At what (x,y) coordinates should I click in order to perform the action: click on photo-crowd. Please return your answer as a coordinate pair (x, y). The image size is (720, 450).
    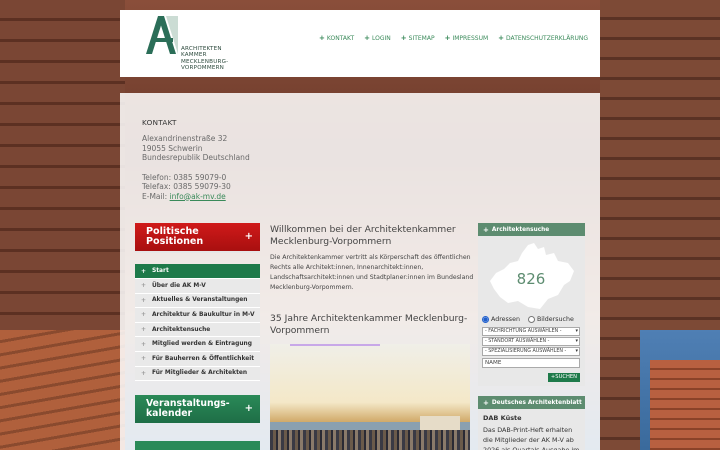
    Looking at the image, I should click on (370, 440).